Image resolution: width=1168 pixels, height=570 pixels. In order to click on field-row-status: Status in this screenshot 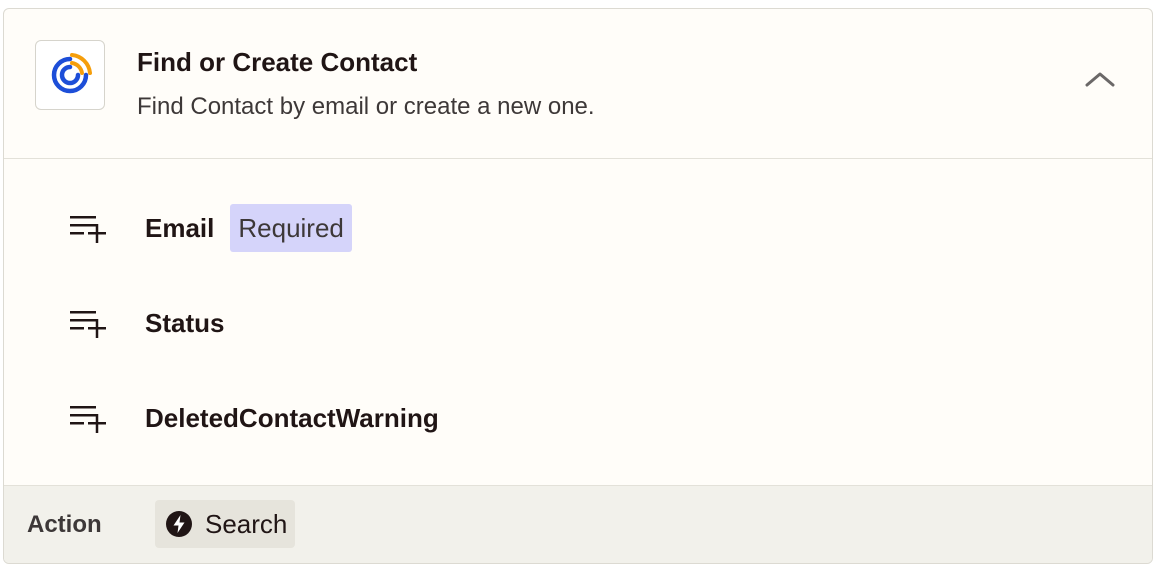, I will do `click(147, 323)`.